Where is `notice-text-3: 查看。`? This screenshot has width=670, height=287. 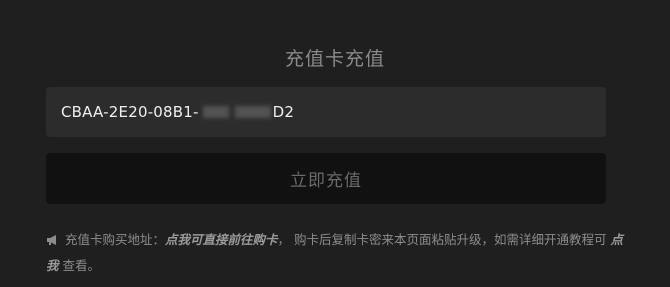 notice-text-3: 查看。 is located at coordinates (79, 265).